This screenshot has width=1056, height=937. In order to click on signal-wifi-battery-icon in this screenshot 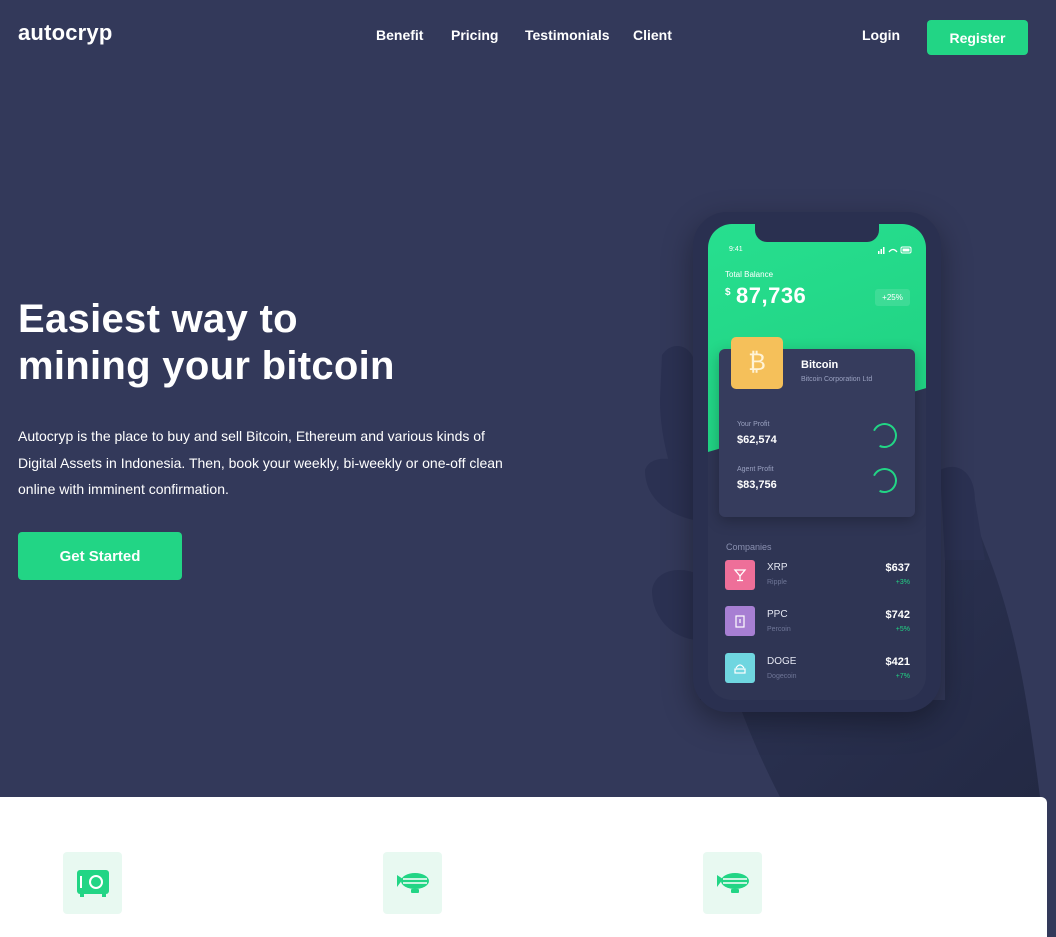, I will do `click(895, 250)`.